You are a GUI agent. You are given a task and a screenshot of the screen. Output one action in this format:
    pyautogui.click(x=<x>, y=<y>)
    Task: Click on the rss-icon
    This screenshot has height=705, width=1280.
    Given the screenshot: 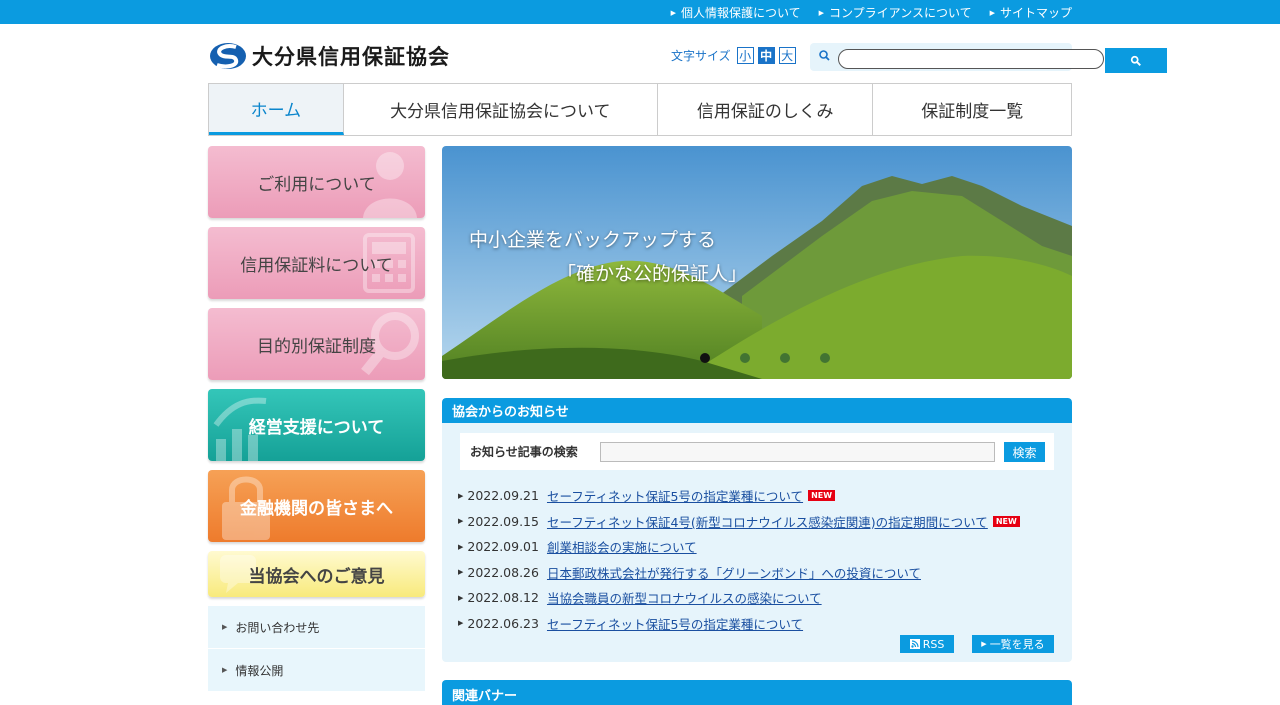 What is the action you would take?
    pyautogui.click(x=914, y=644)
    